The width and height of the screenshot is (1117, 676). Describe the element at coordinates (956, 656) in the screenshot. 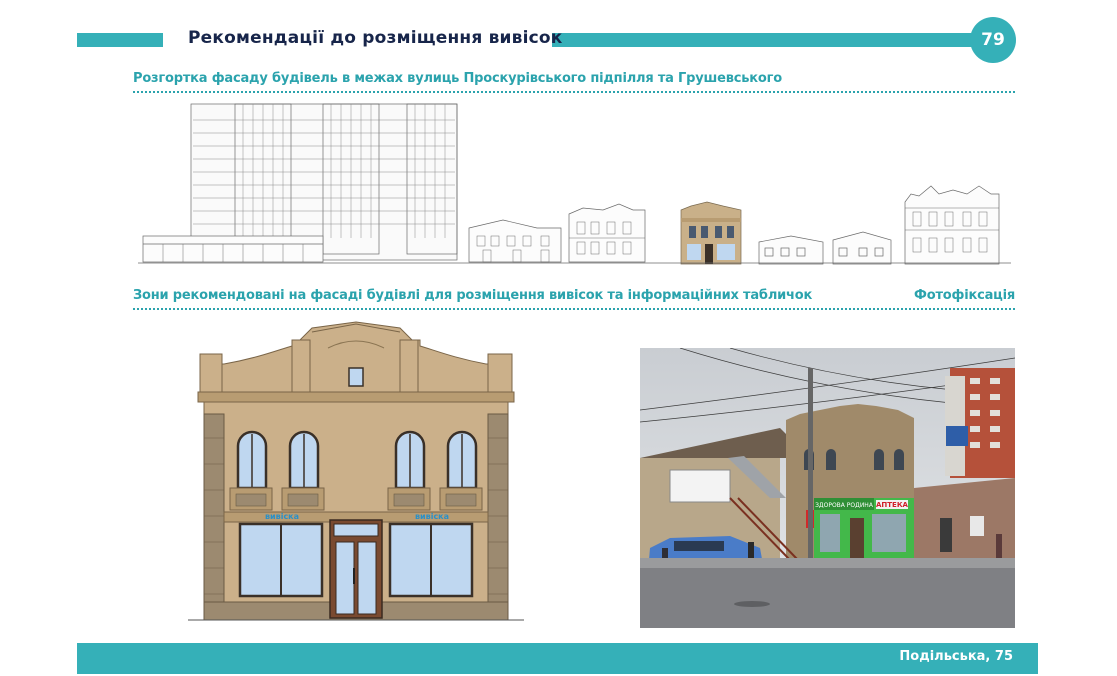

I see `footer-address: Подільська, 75` at that location.